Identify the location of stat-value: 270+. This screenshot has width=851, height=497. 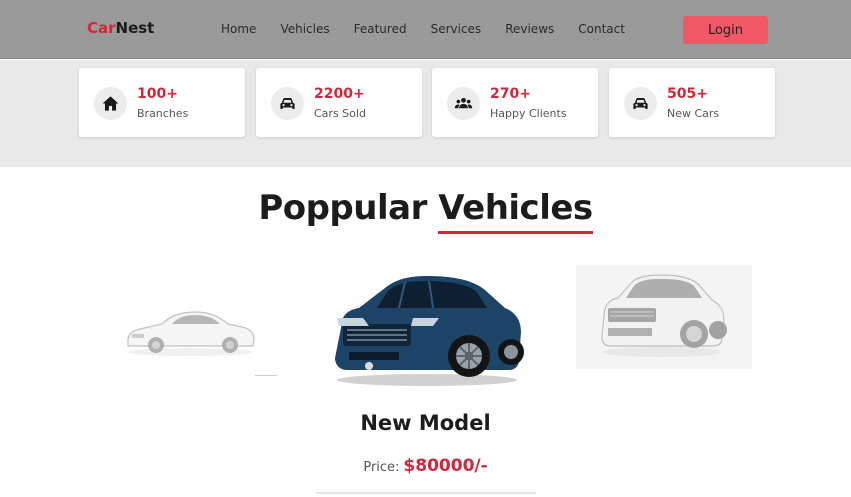
(510, 94).